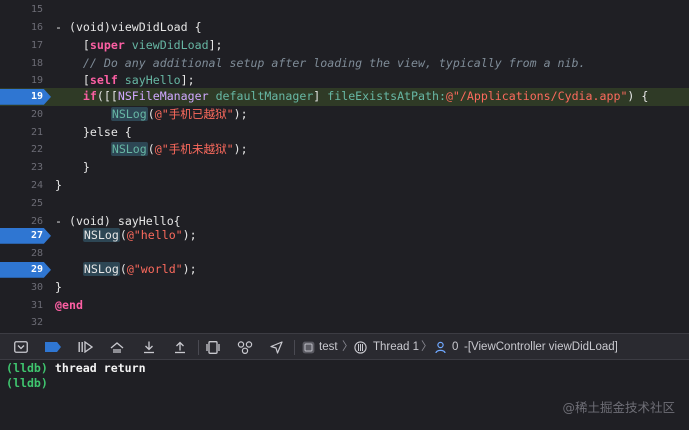 This screenshot has width=689, height=430. I want to click on breadcrumb-thread: Thread 1, so click(396, 347).